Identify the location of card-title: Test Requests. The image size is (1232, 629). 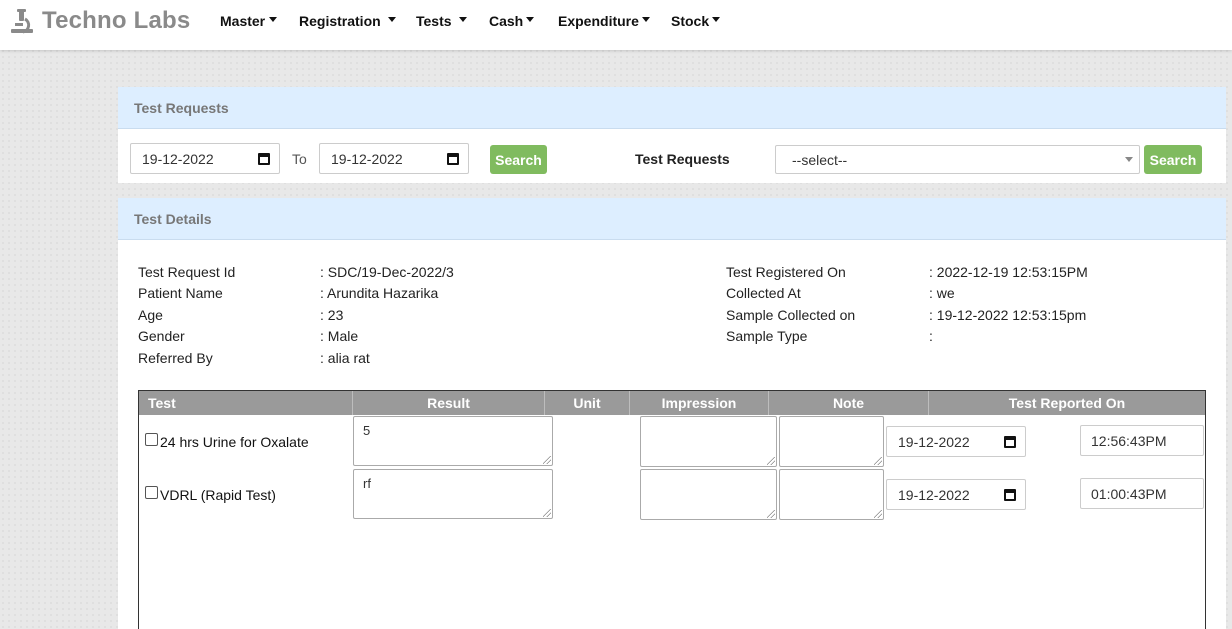
(672, 108).